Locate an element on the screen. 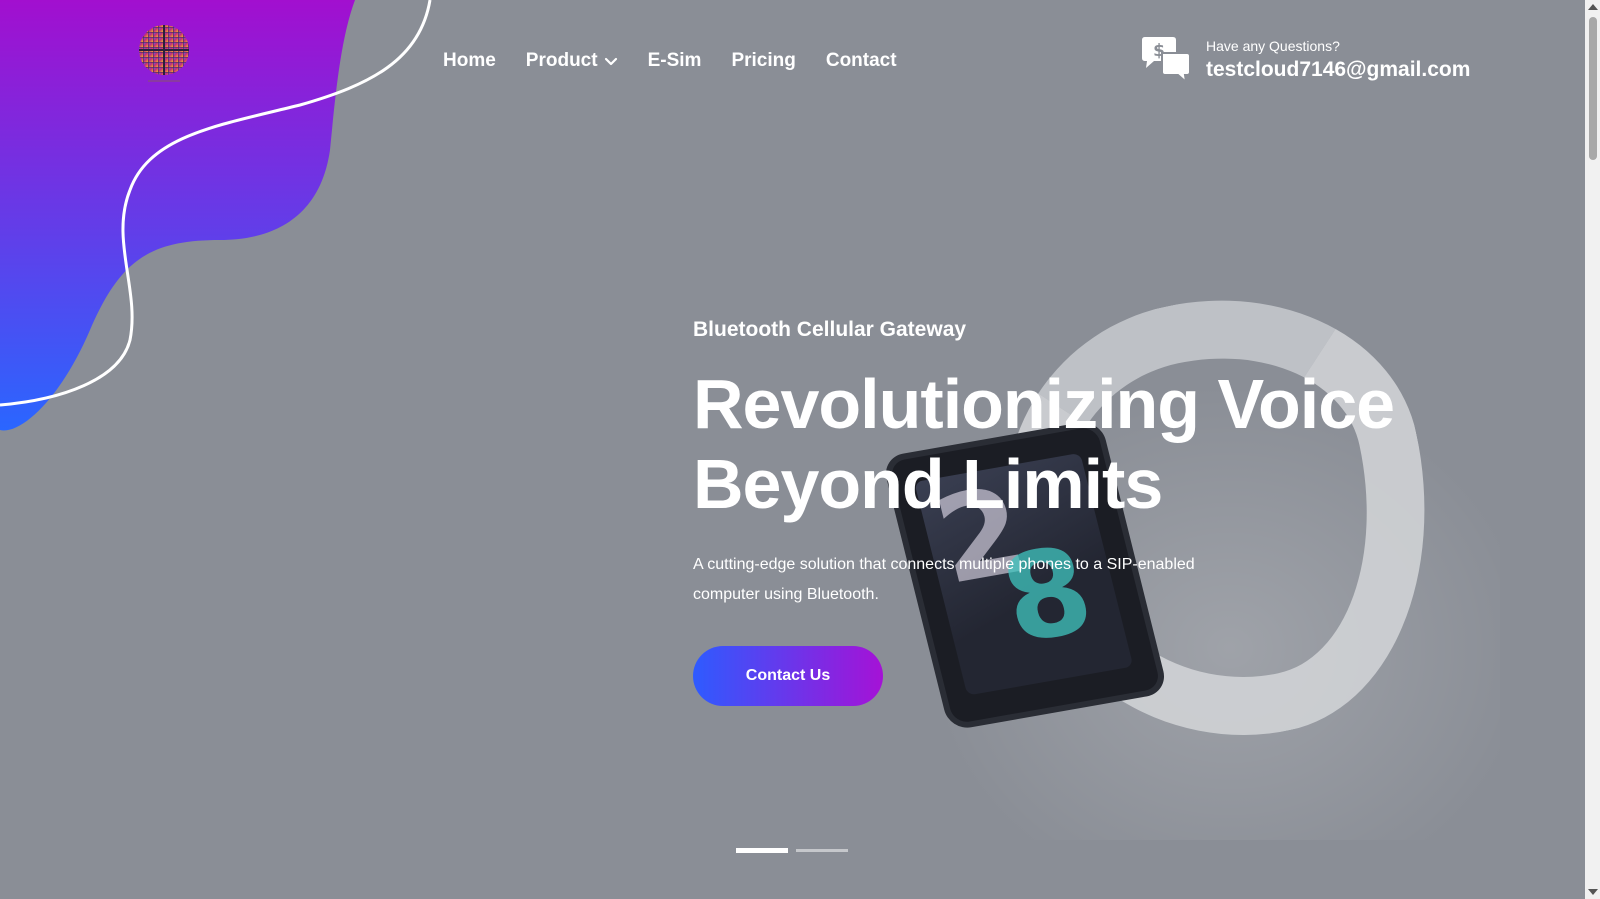 This screenshot has width=1600, height=899. contact-email-link: testcloud7146@gmail.com is located at coordinates (1338, 70).